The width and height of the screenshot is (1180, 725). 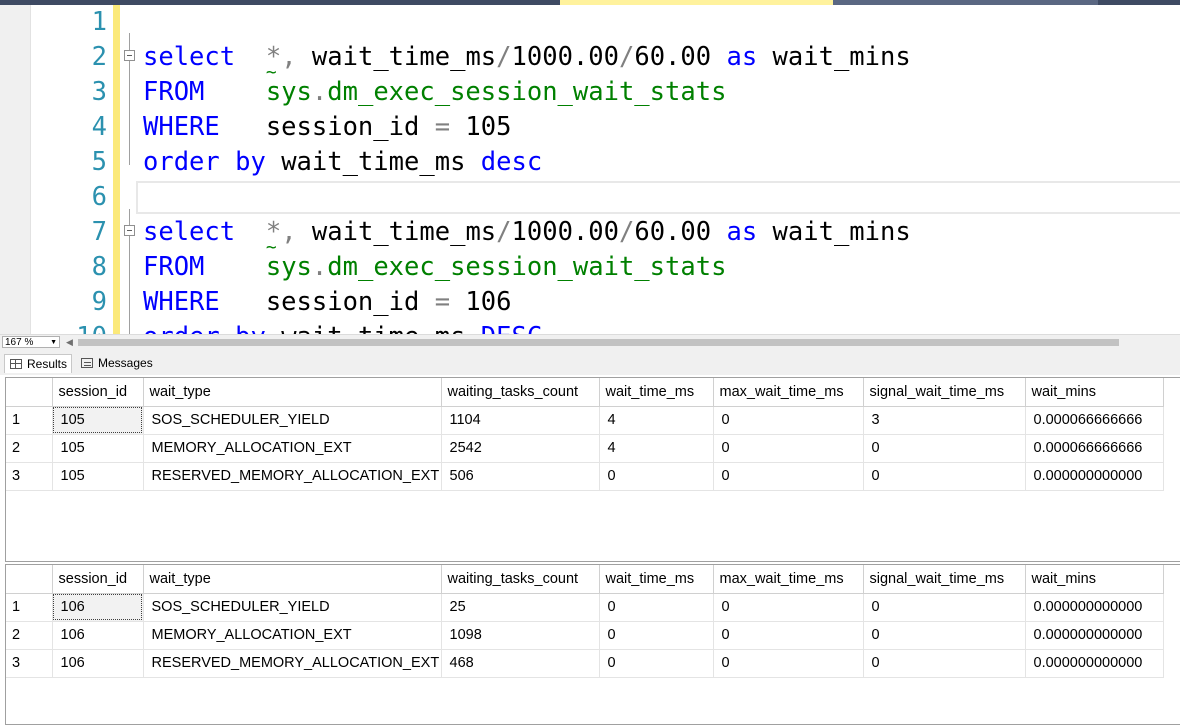 I want to click on line-number: 6, so click(x=99, y=197).